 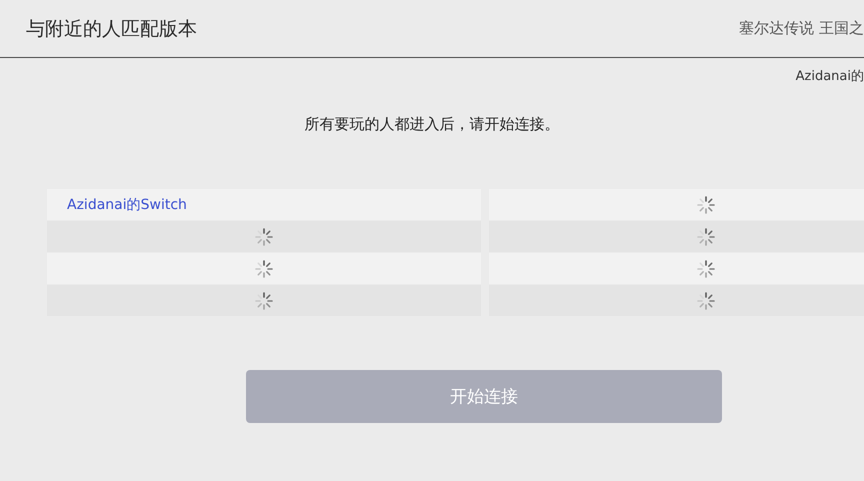 I want to click on instruction-text: 所有要玩的人都进入后，请开始连接。, so click(x=432, y=124).